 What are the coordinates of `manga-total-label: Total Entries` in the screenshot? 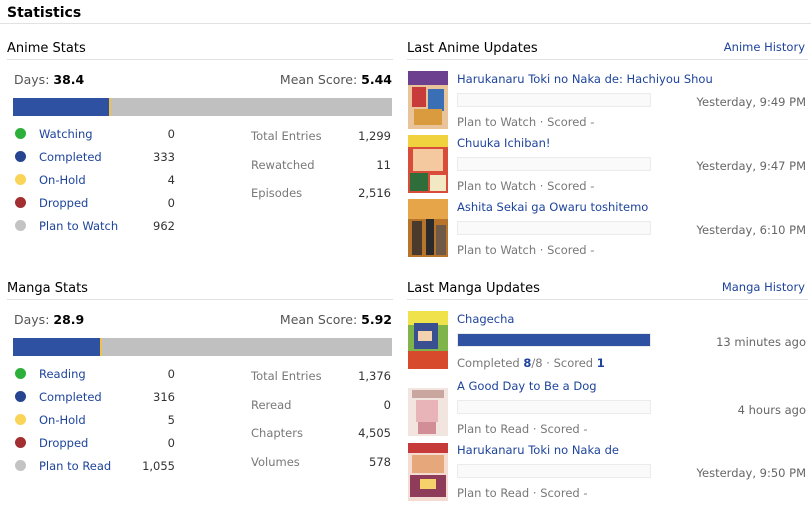 It's located at (286, 376).